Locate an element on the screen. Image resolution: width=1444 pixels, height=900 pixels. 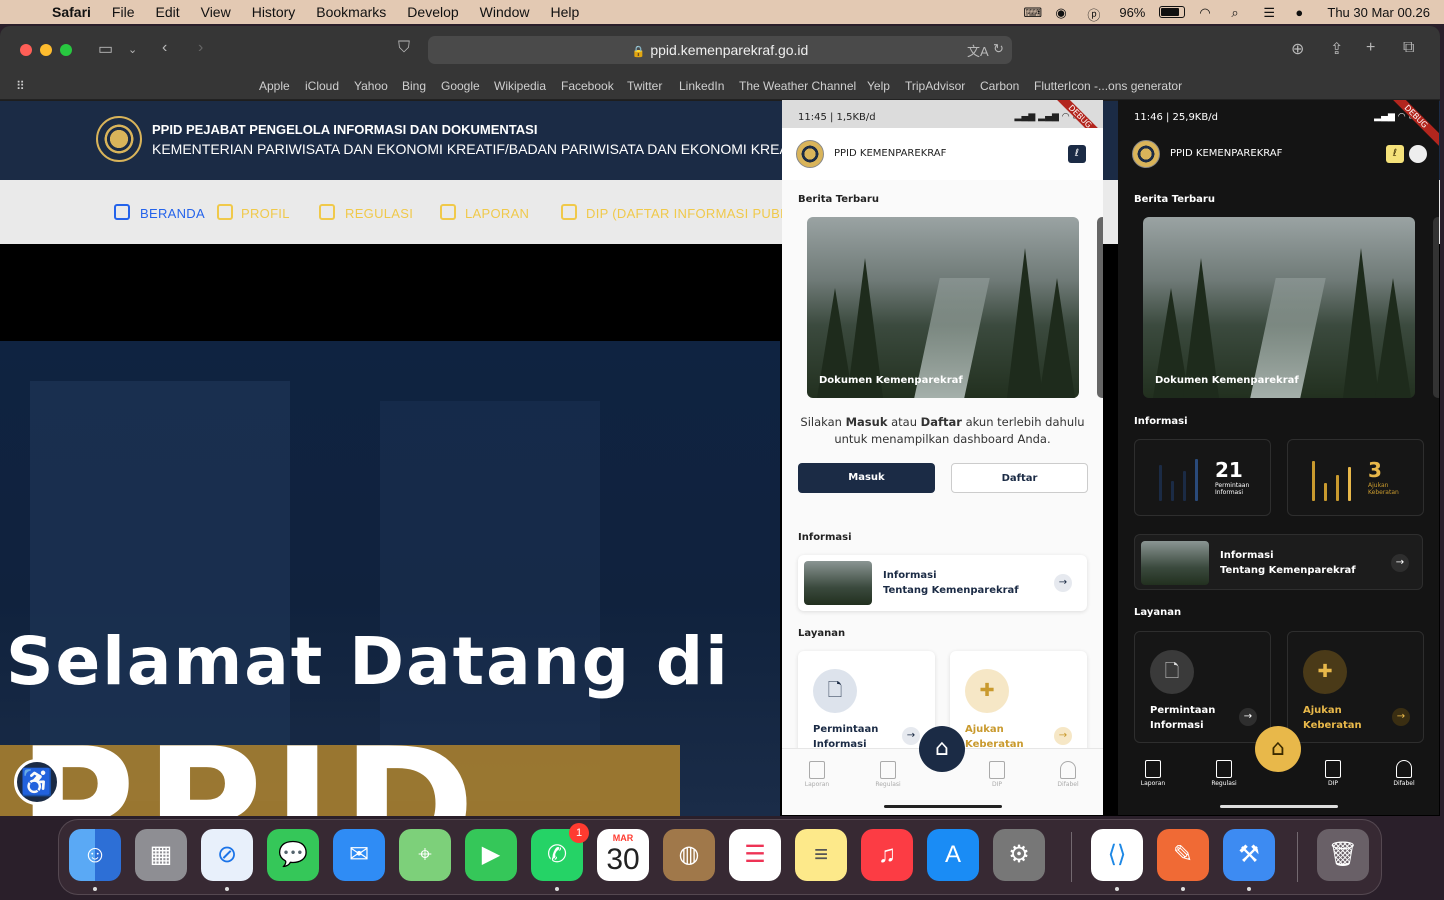
nav-dip: DIP (DAFTAR INFORMASI PUBLIK) is located at coordinates (695, 213).